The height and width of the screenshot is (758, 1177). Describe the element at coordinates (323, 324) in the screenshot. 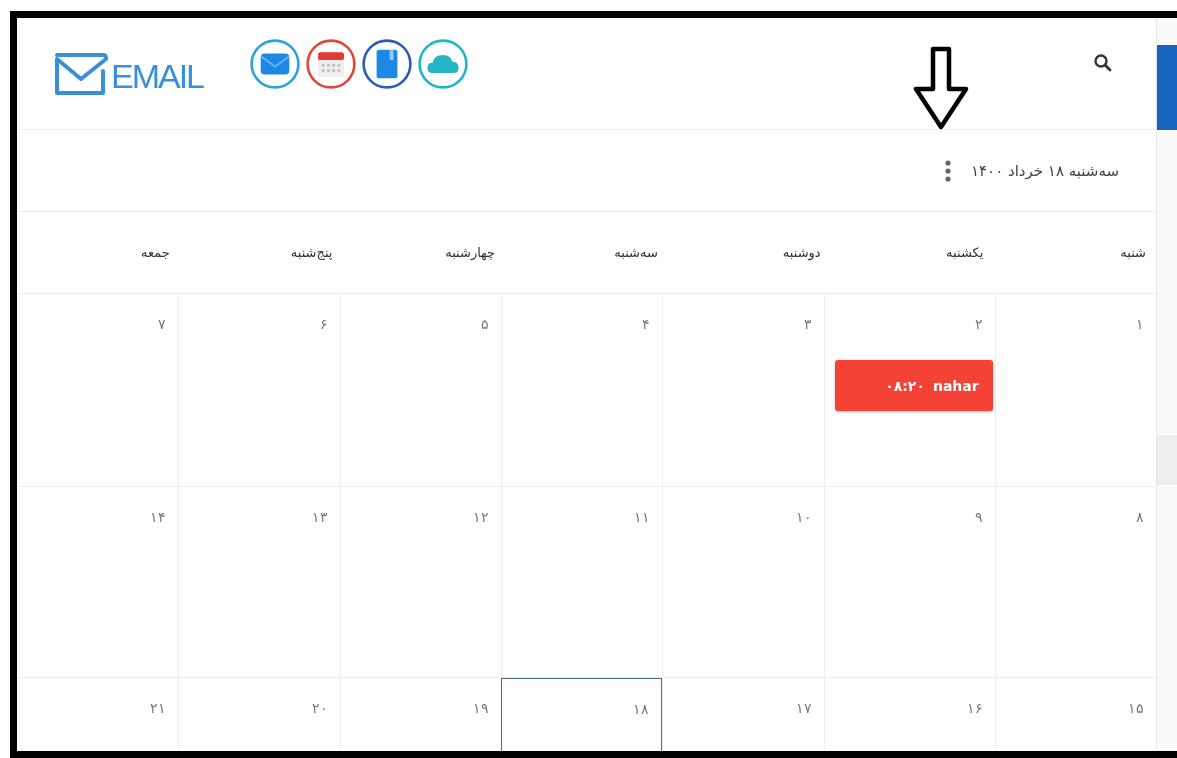

I see `day-number: ۶` at that location.